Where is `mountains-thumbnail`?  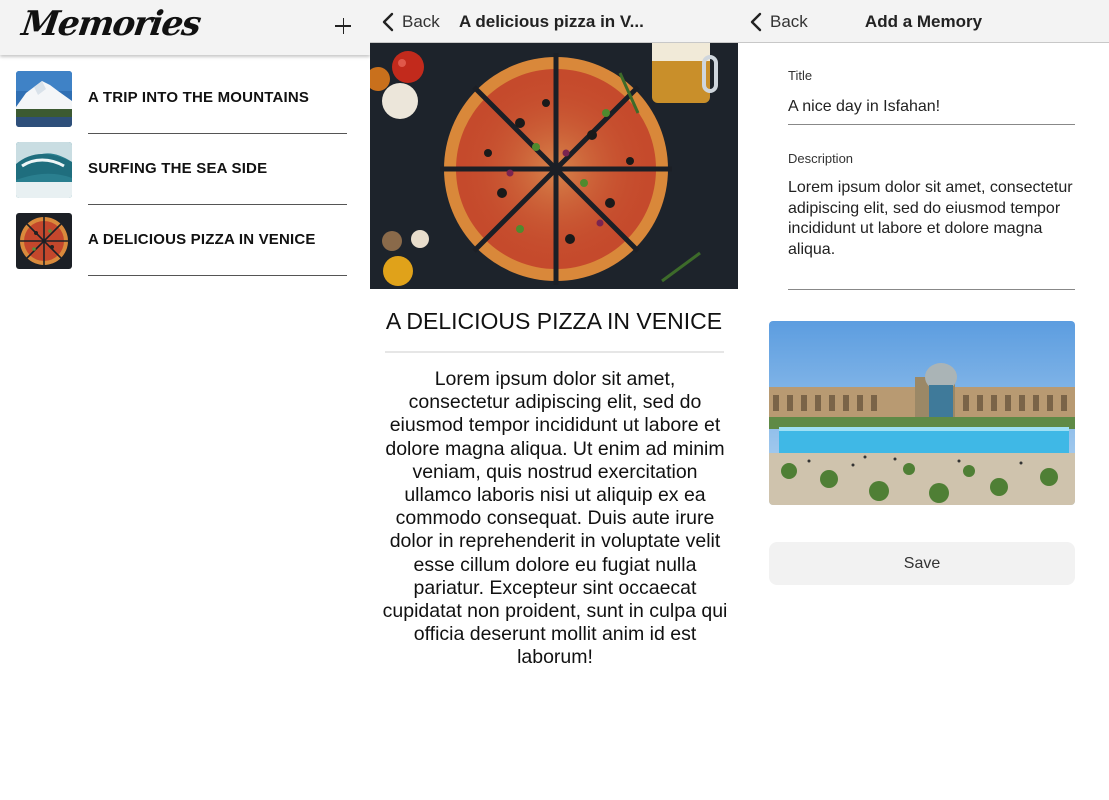 mountains-thumbnail is located at coordinates (44, 99).